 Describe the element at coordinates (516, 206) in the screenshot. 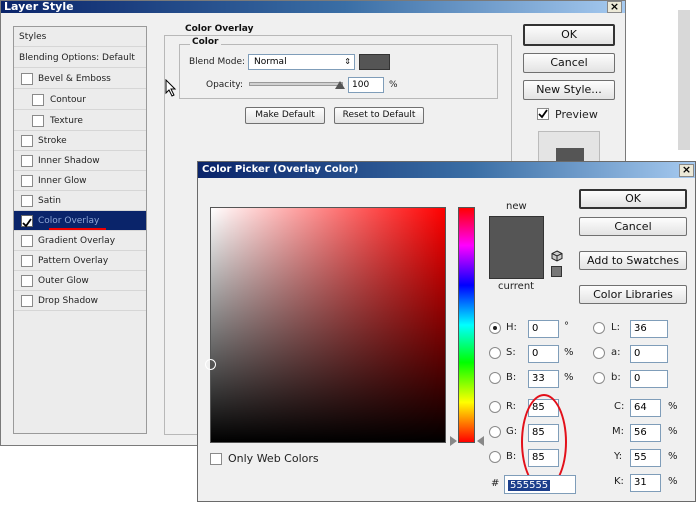

I see `new-label: new` at that location.